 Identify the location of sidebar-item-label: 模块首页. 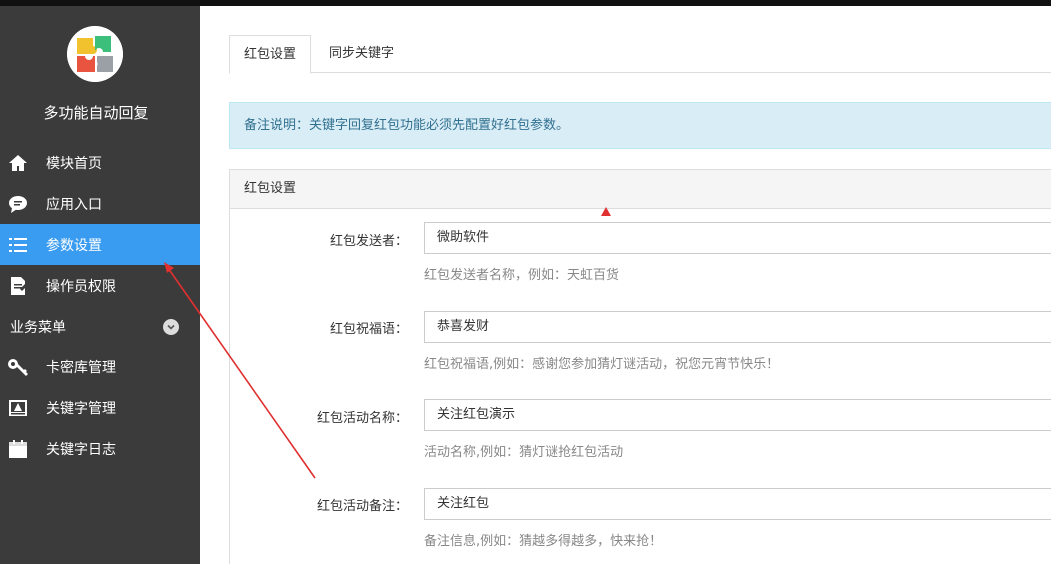
(74, 163).